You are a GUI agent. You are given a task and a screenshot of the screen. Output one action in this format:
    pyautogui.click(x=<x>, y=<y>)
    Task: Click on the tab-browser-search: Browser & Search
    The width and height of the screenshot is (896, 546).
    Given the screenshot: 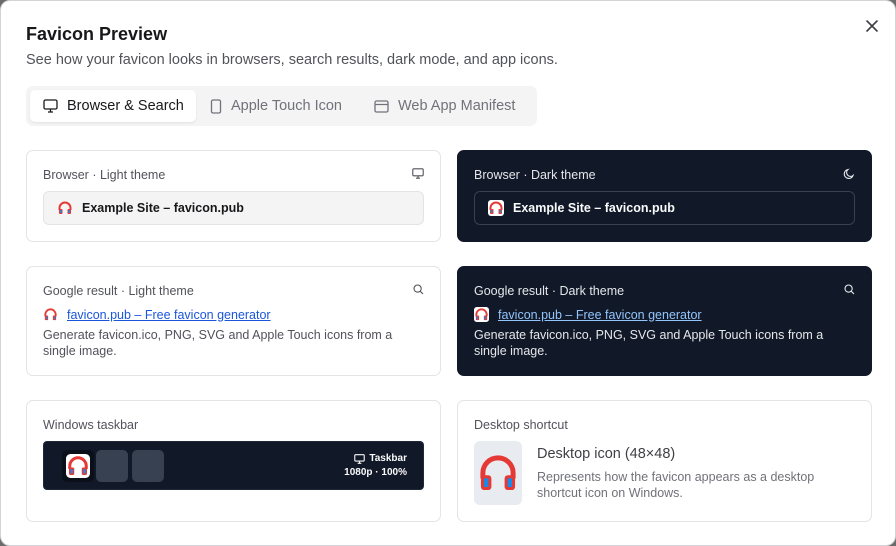 What is the action you would take?
    pyautogui.click(x=113, y=106)
    